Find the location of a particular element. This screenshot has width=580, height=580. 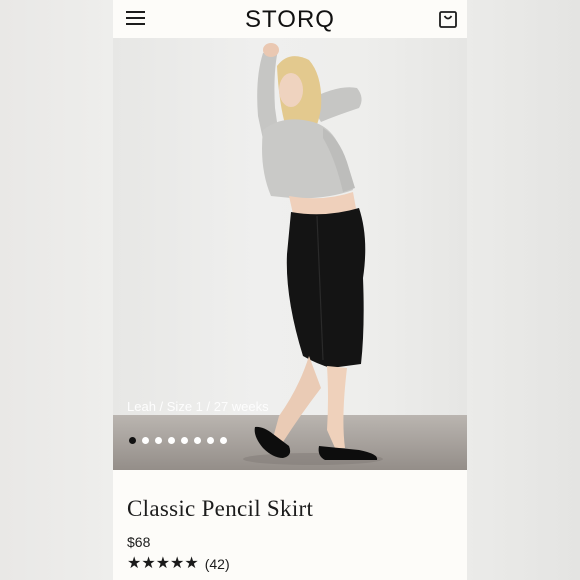

carousel-dots is located at coordinates (178, 440).